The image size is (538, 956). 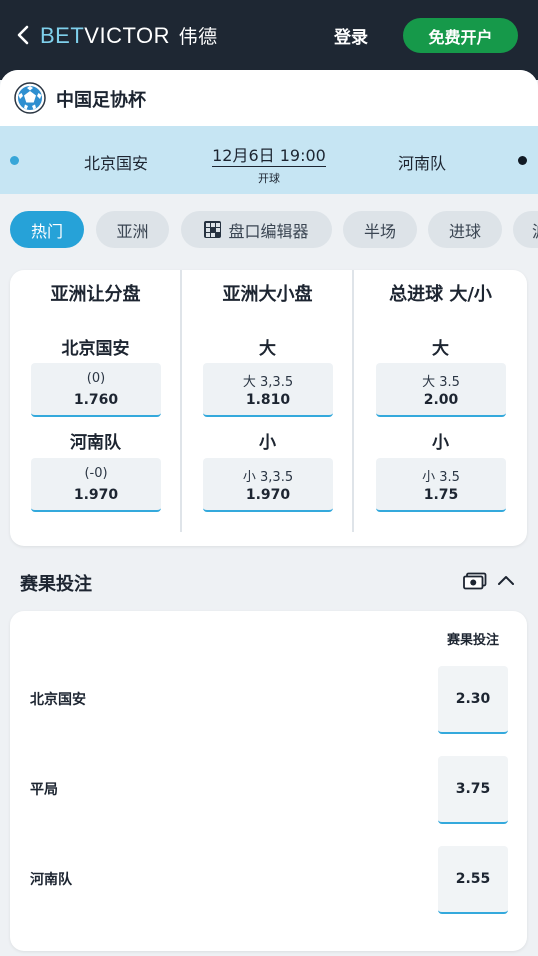 I want to click on brand-logo: BETVICTOR 伟德, so click(x=129, y=35).